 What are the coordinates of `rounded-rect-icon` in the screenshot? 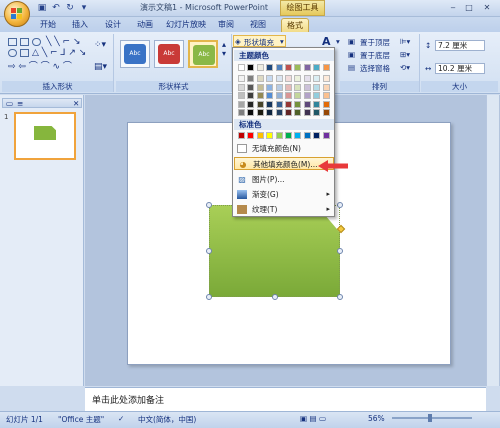 It's located at (36, 42).